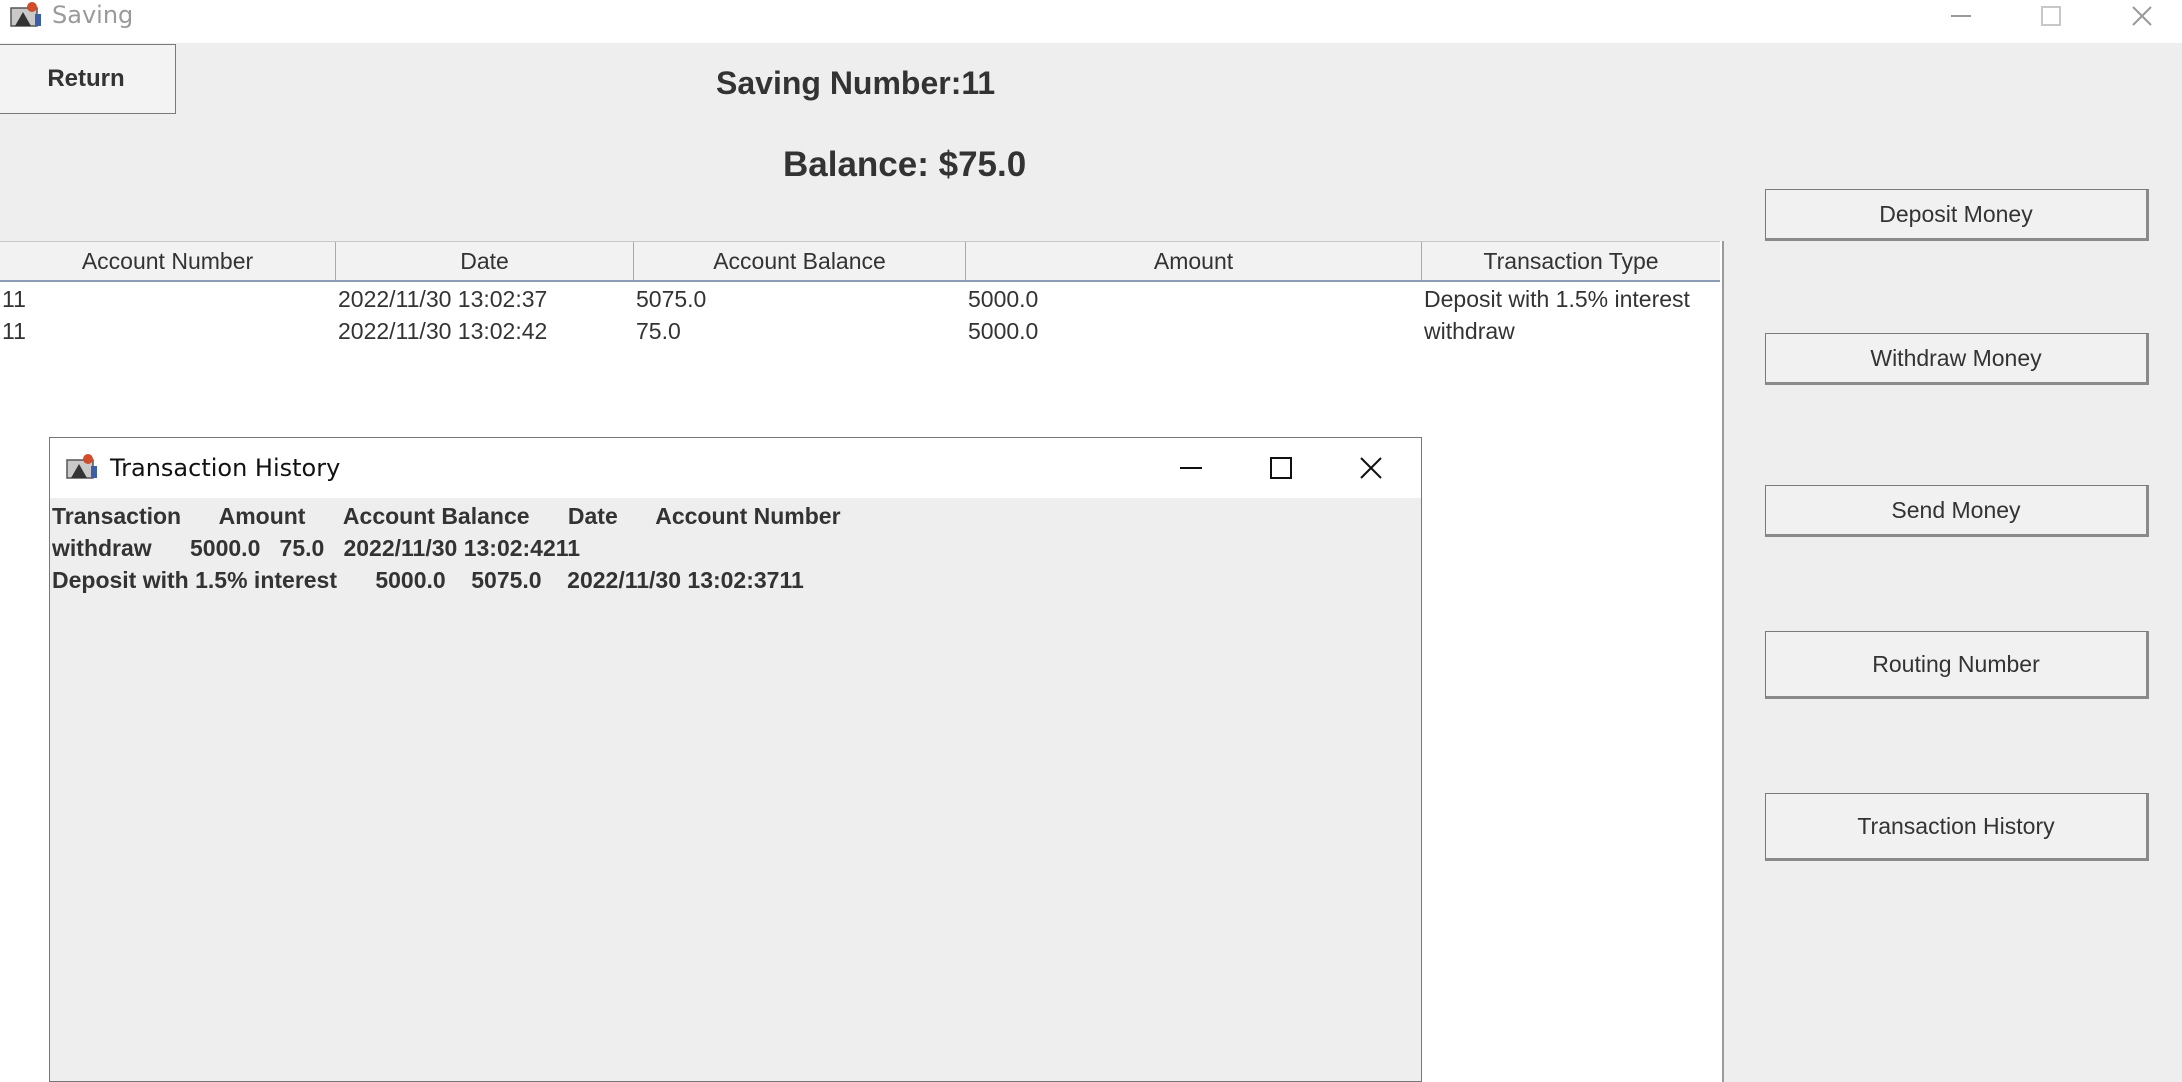 The image size is (2182, 1082). What do you see at coordinates (88, 79) in the screenshot?
I see `return-button: Return` at bounding box center [88, 79].